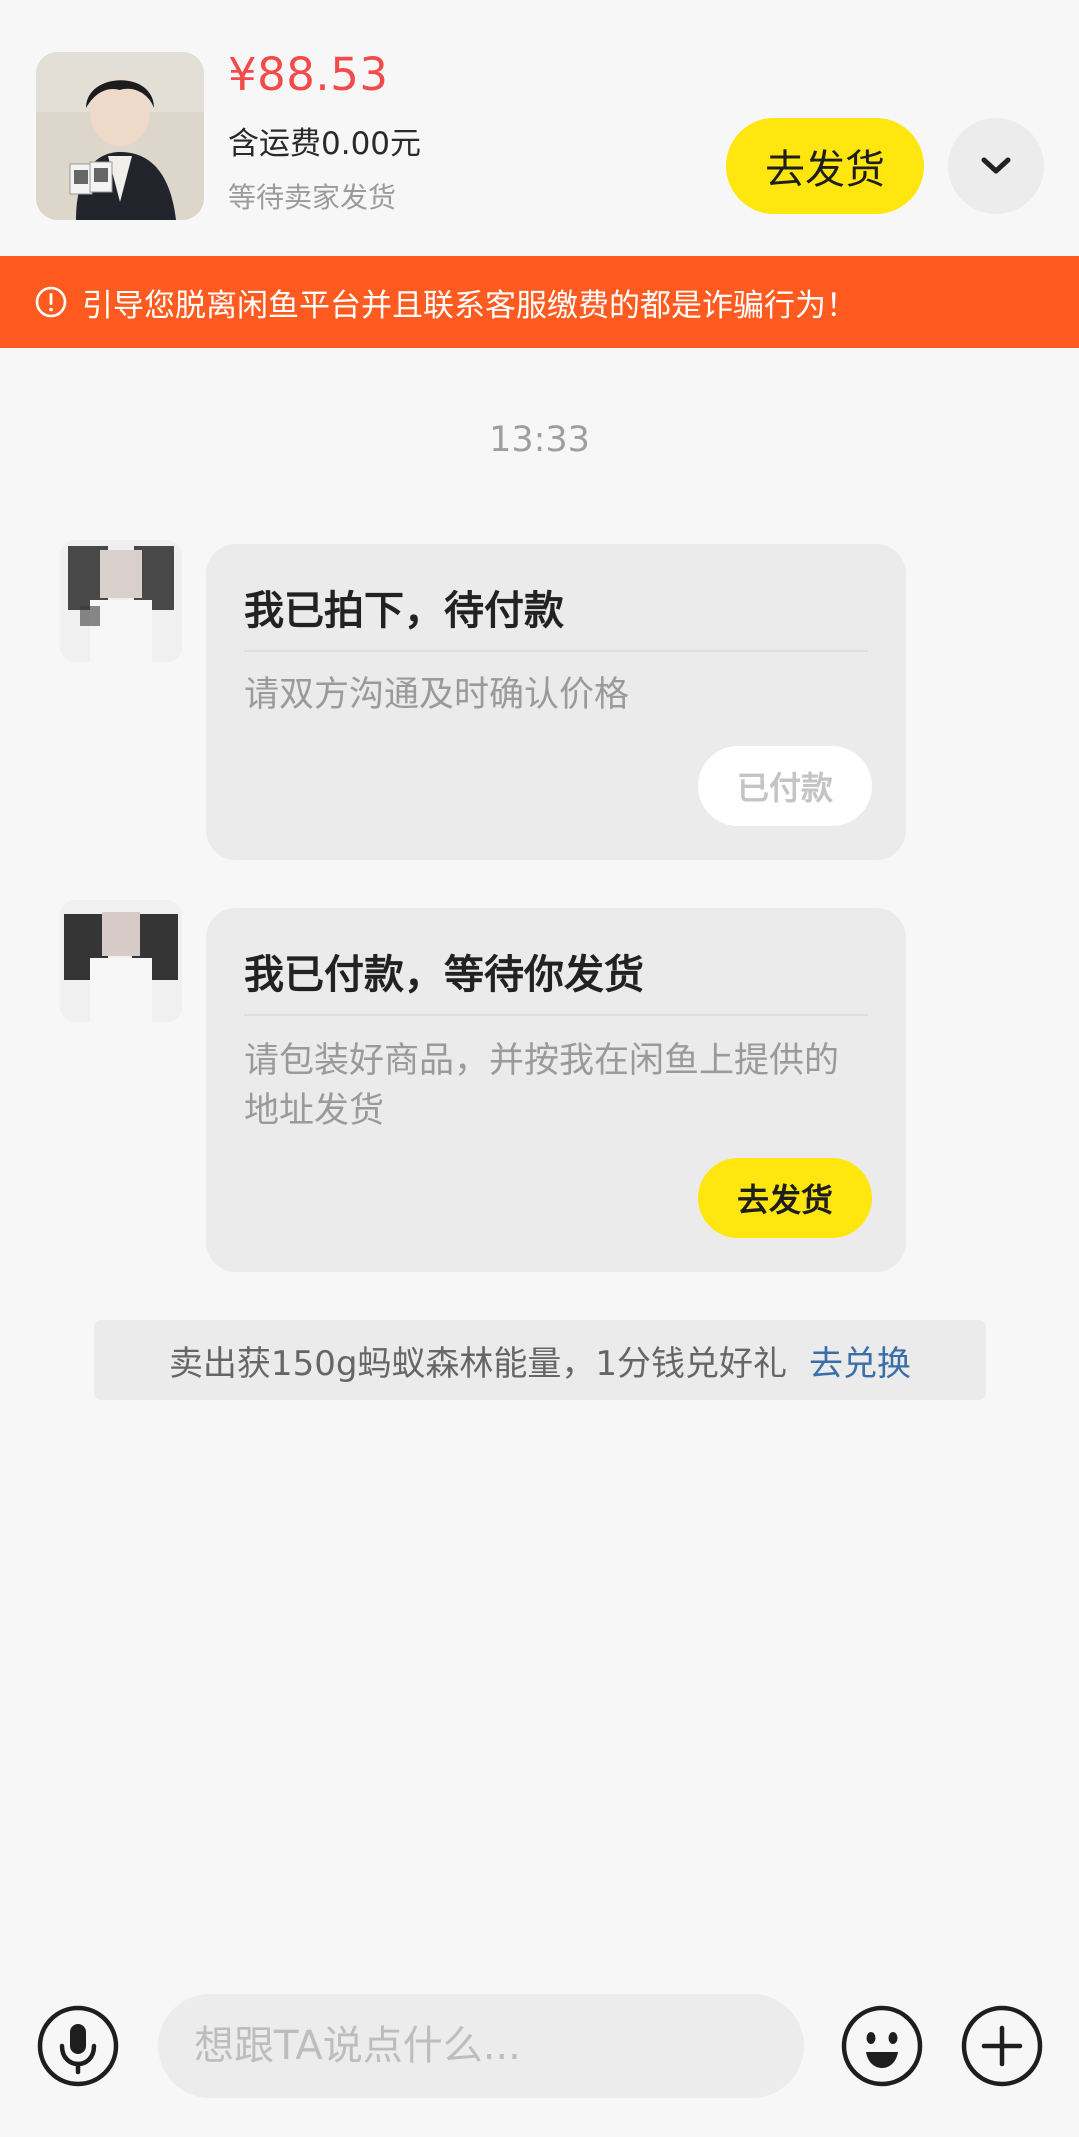  I want to click on message-input, so click(481, 2046).